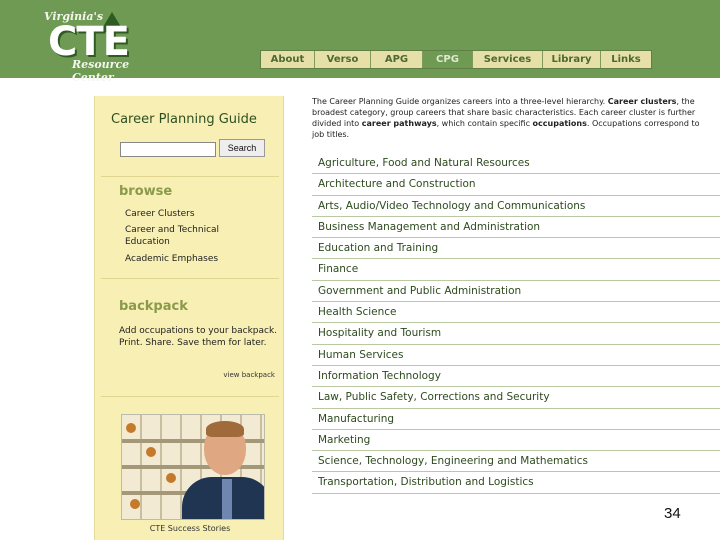  I want to click on nav-tab-about: About, so click(288, 59).